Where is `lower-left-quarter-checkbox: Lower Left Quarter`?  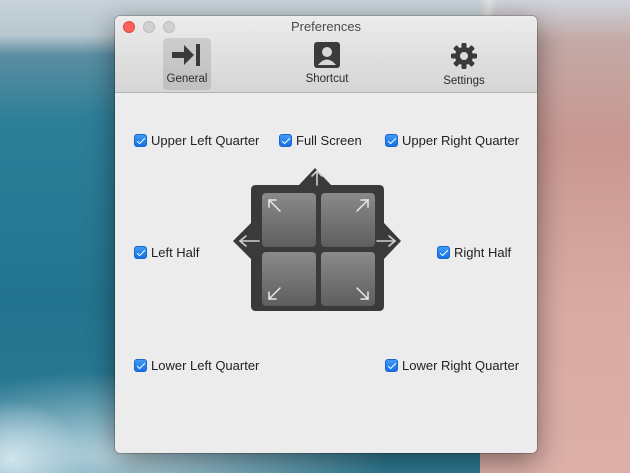 lower-left-quarter-checkbox: Lower Left Quarter is located at coordinates (196, 365).